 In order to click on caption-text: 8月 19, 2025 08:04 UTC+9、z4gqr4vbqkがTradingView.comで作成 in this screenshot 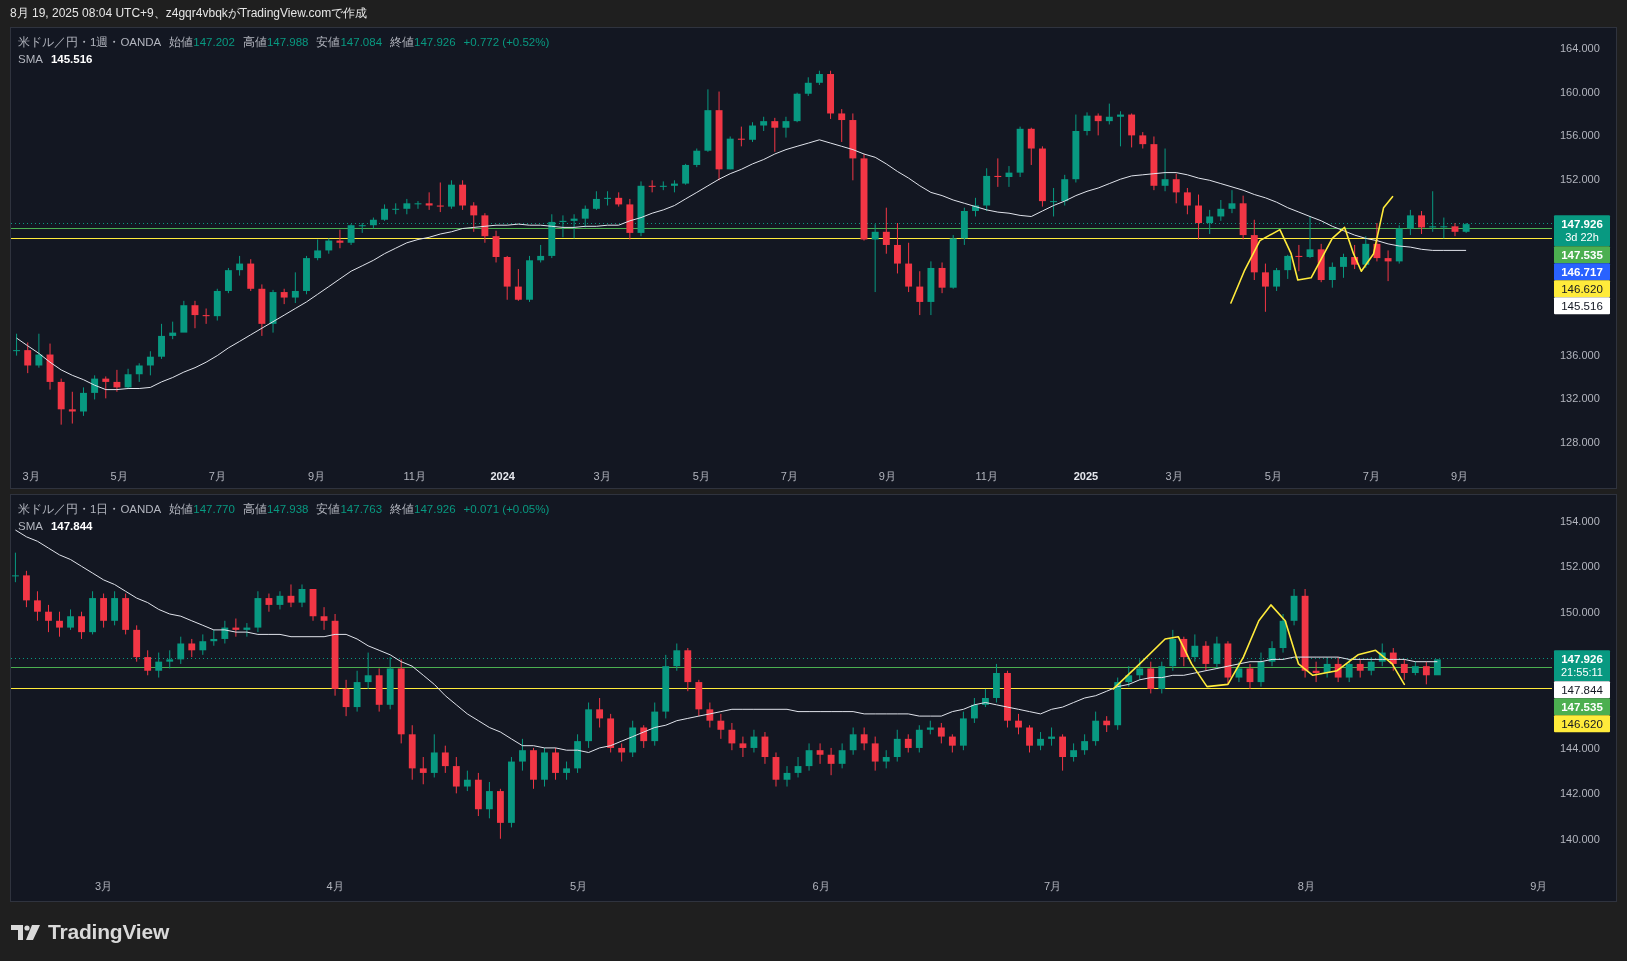, I will do `click(189, 13)`.